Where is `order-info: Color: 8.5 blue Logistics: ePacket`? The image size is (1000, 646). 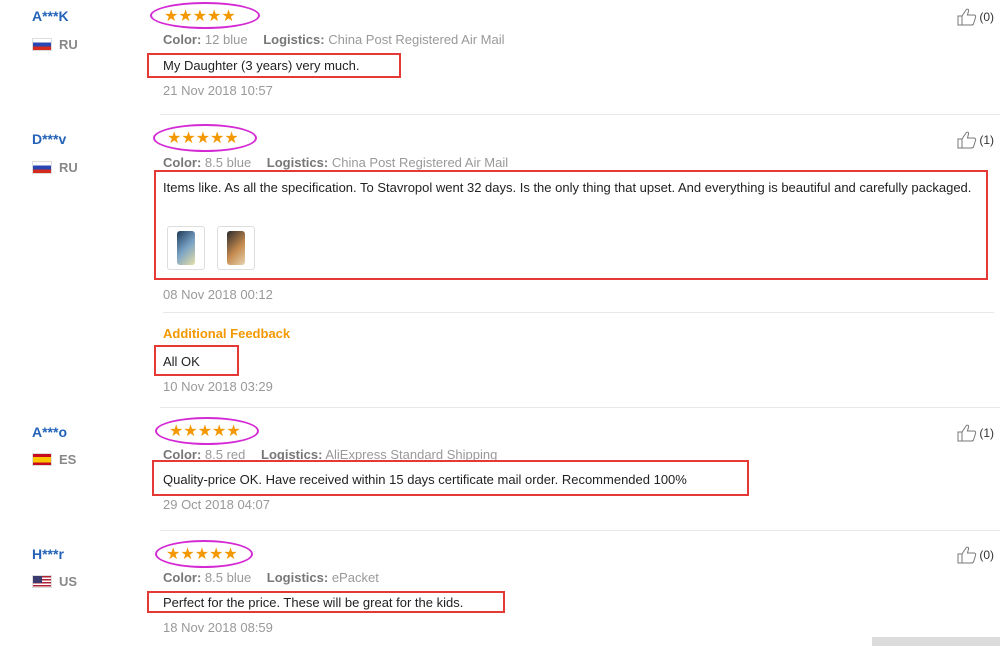 order-info: Color: 8.5 blue Logistics: ePacket is located at coordinates (271, 577).